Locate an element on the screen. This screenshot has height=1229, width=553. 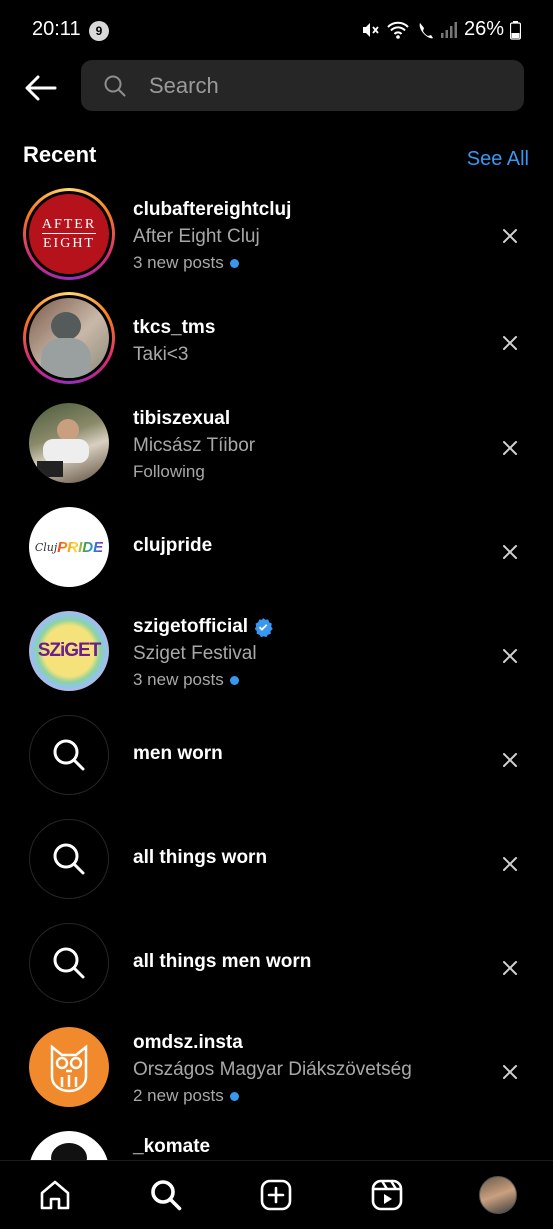
arrow-left-icon is located at coordinates (41, 88).